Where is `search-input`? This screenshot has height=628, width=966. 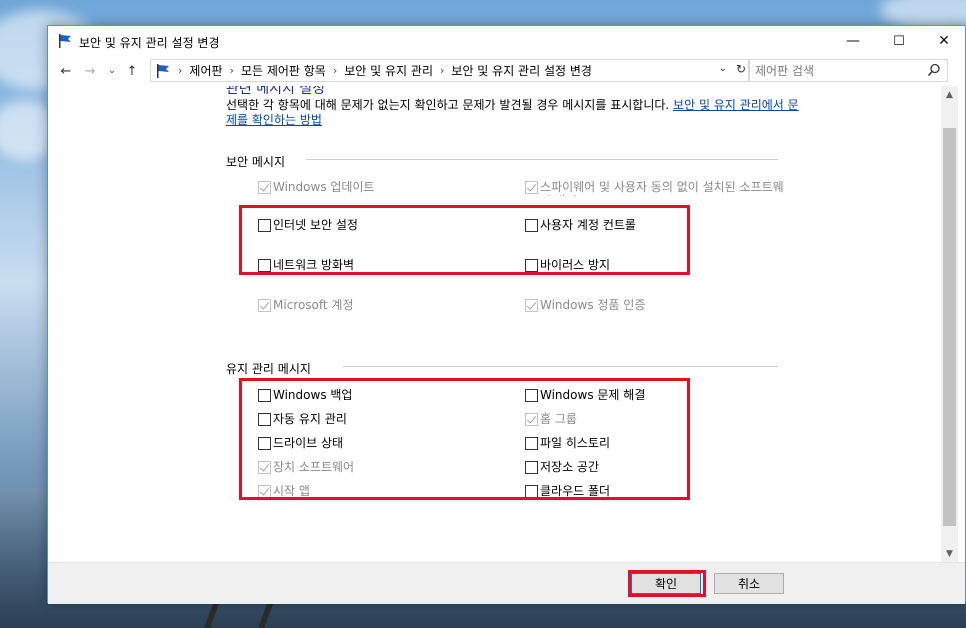 search-input is located at coordinates (835, 71).